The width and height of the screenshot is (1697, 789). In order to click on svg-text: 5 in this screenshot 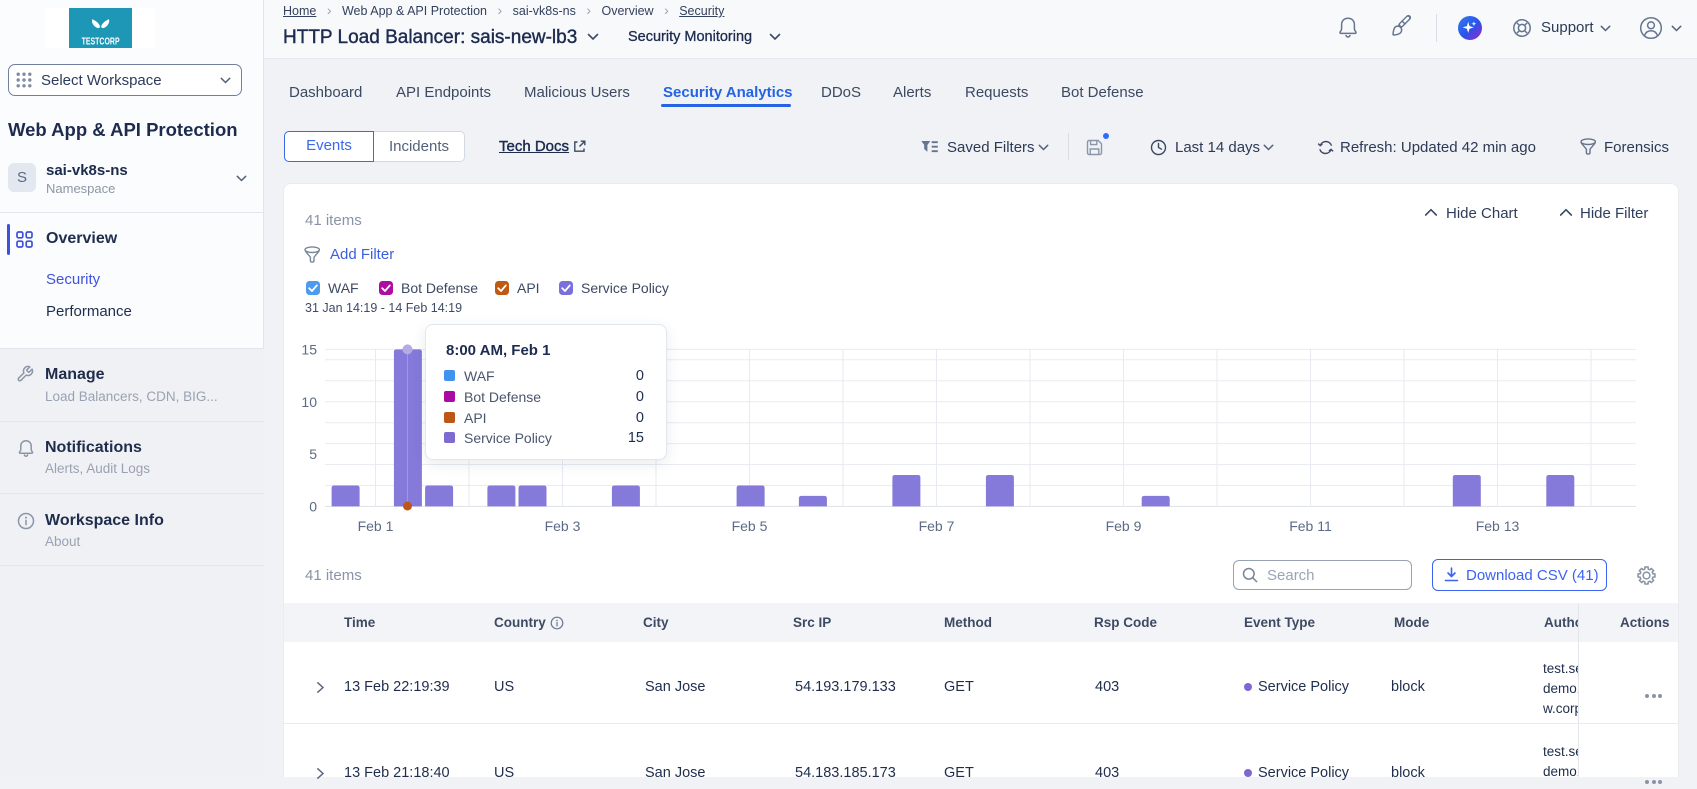, I will do `click(313, 454)`.